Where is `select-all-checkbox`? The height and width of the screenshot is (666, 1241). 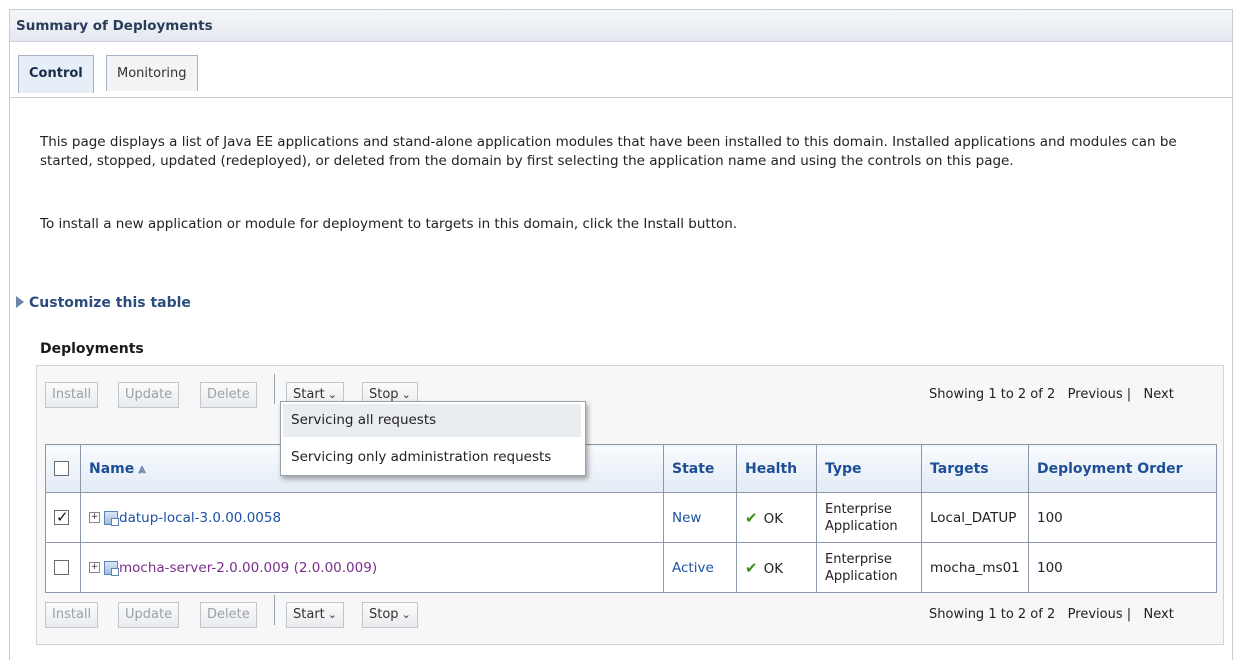 select-all-checkbox is located at coordinates (61, 468).